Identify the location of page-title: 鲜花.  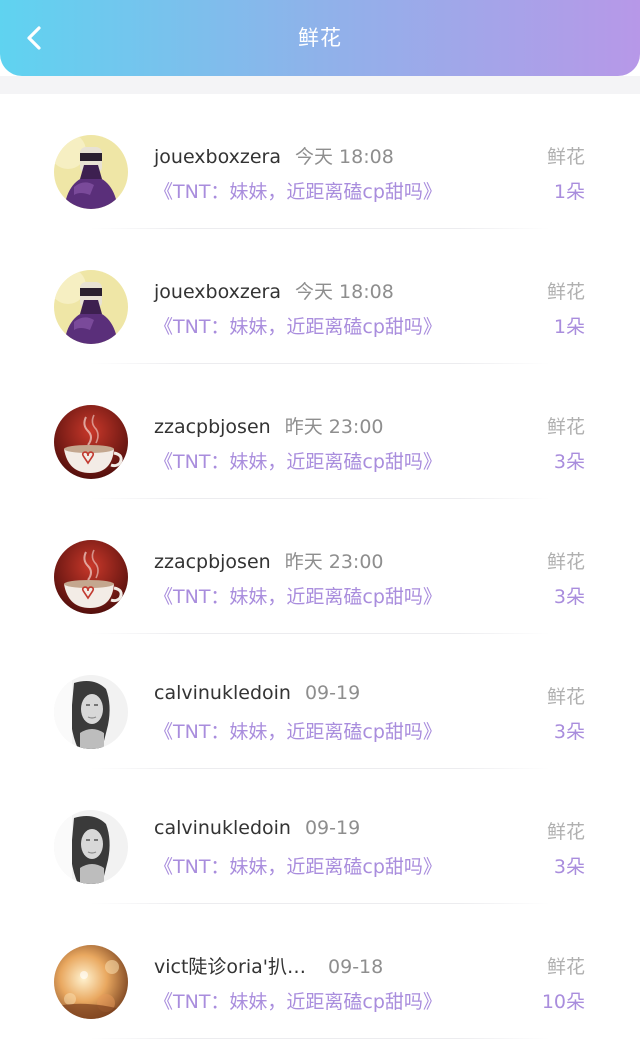
(320, 38).